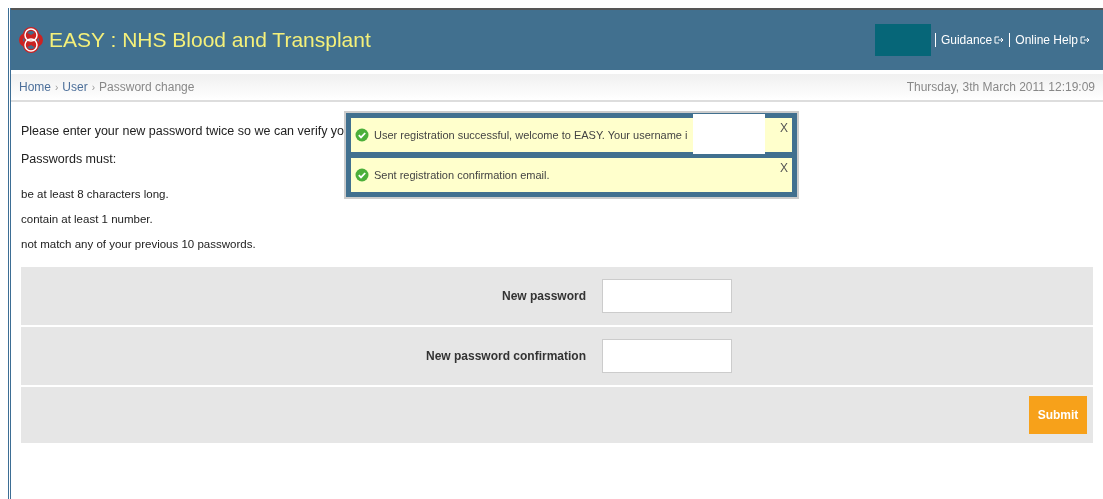 The height and width of the screenshot is (499, 1103). What do you see at coordinates (543, 296) in the screenshot?
I see `field-label: New password` at bounding box center [543, 296].